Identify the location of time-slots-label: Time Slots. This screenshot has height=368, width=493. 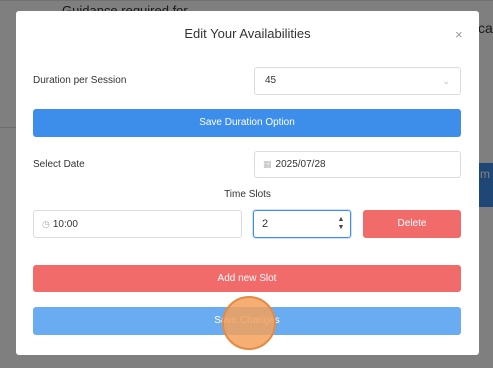
(247, 194).